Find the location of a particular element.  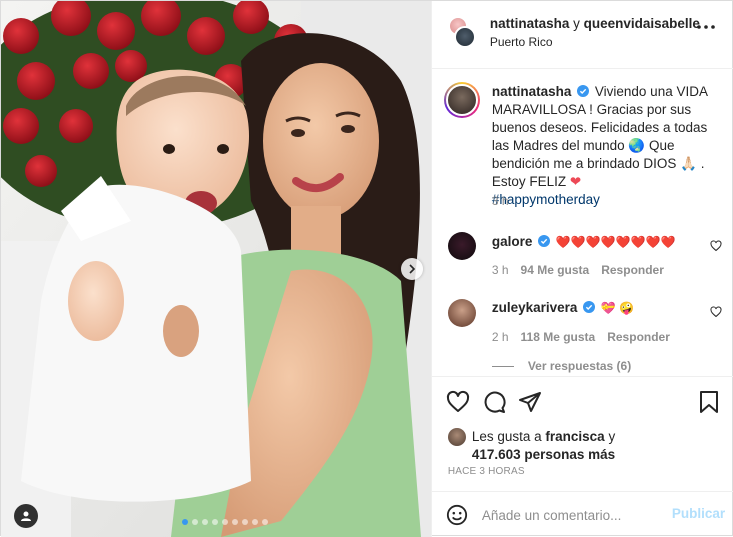

comment-text: galore ❤️❤️❤️❤️❤️❤️❤️❤️ is located at coordinates (584, 241).